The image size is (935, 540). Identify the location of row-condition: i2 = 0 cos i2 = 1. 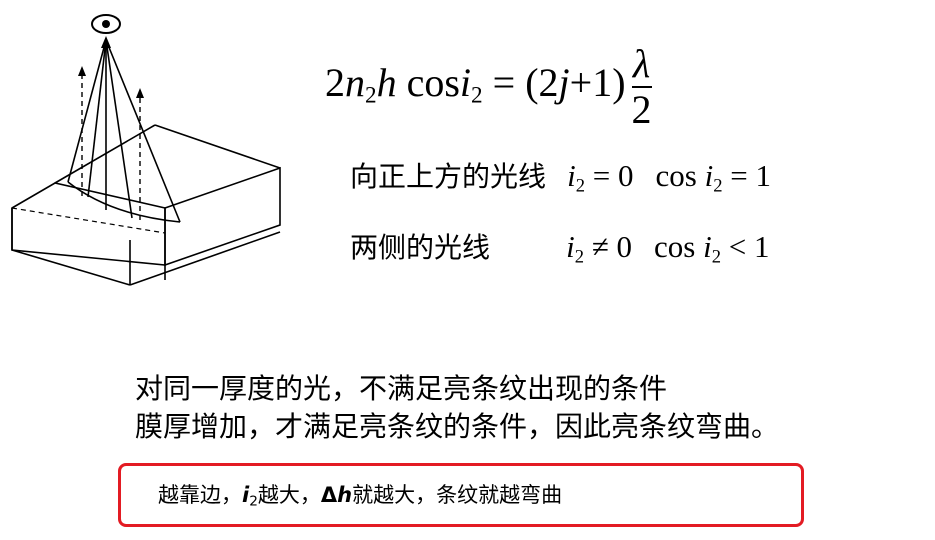
(669, 177).